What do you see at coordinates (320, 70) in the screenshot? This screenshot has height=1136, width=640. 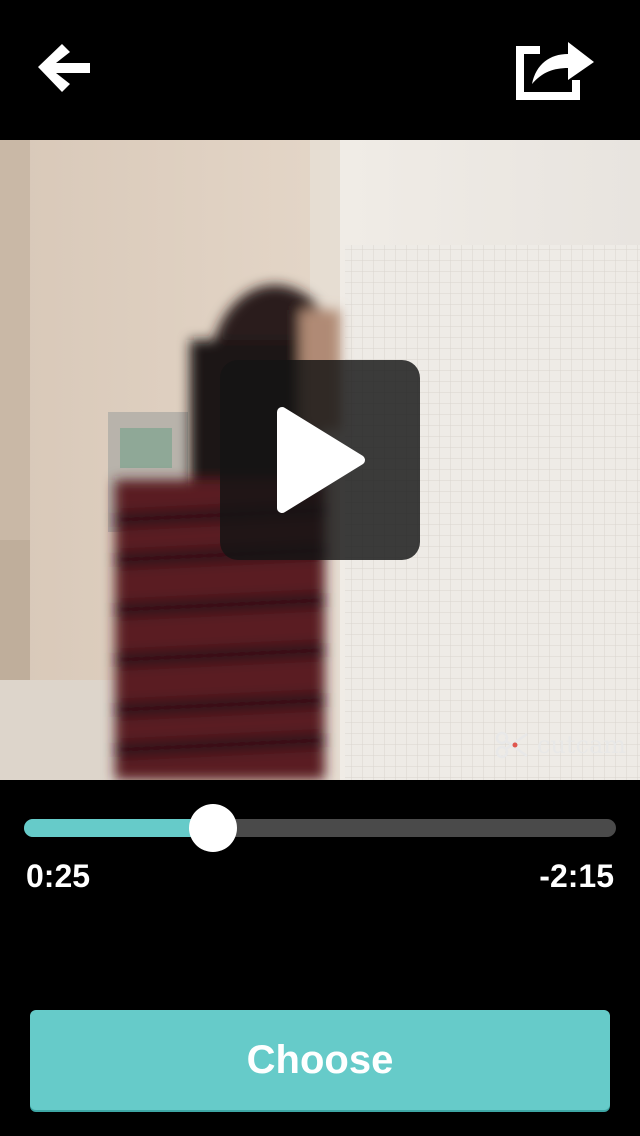 I see `top-bar` at bounding box center [320, 70].